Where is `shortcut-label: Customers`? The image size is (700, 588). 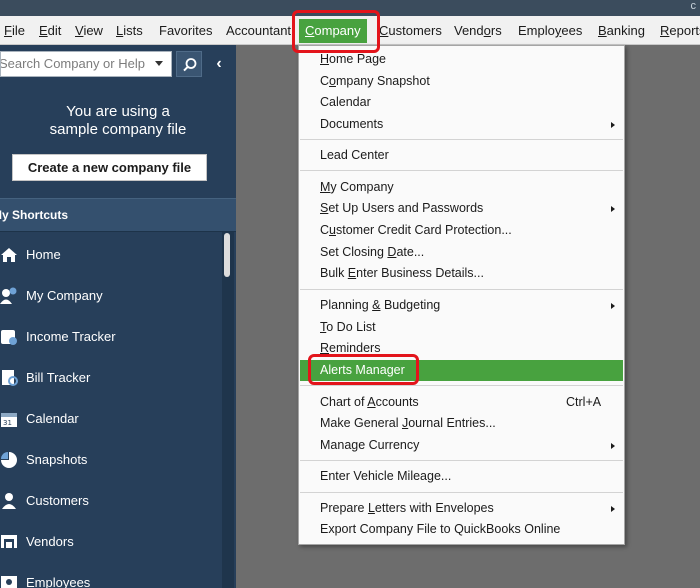 shortcut-label: Customers is located at coordinates (57, 500).